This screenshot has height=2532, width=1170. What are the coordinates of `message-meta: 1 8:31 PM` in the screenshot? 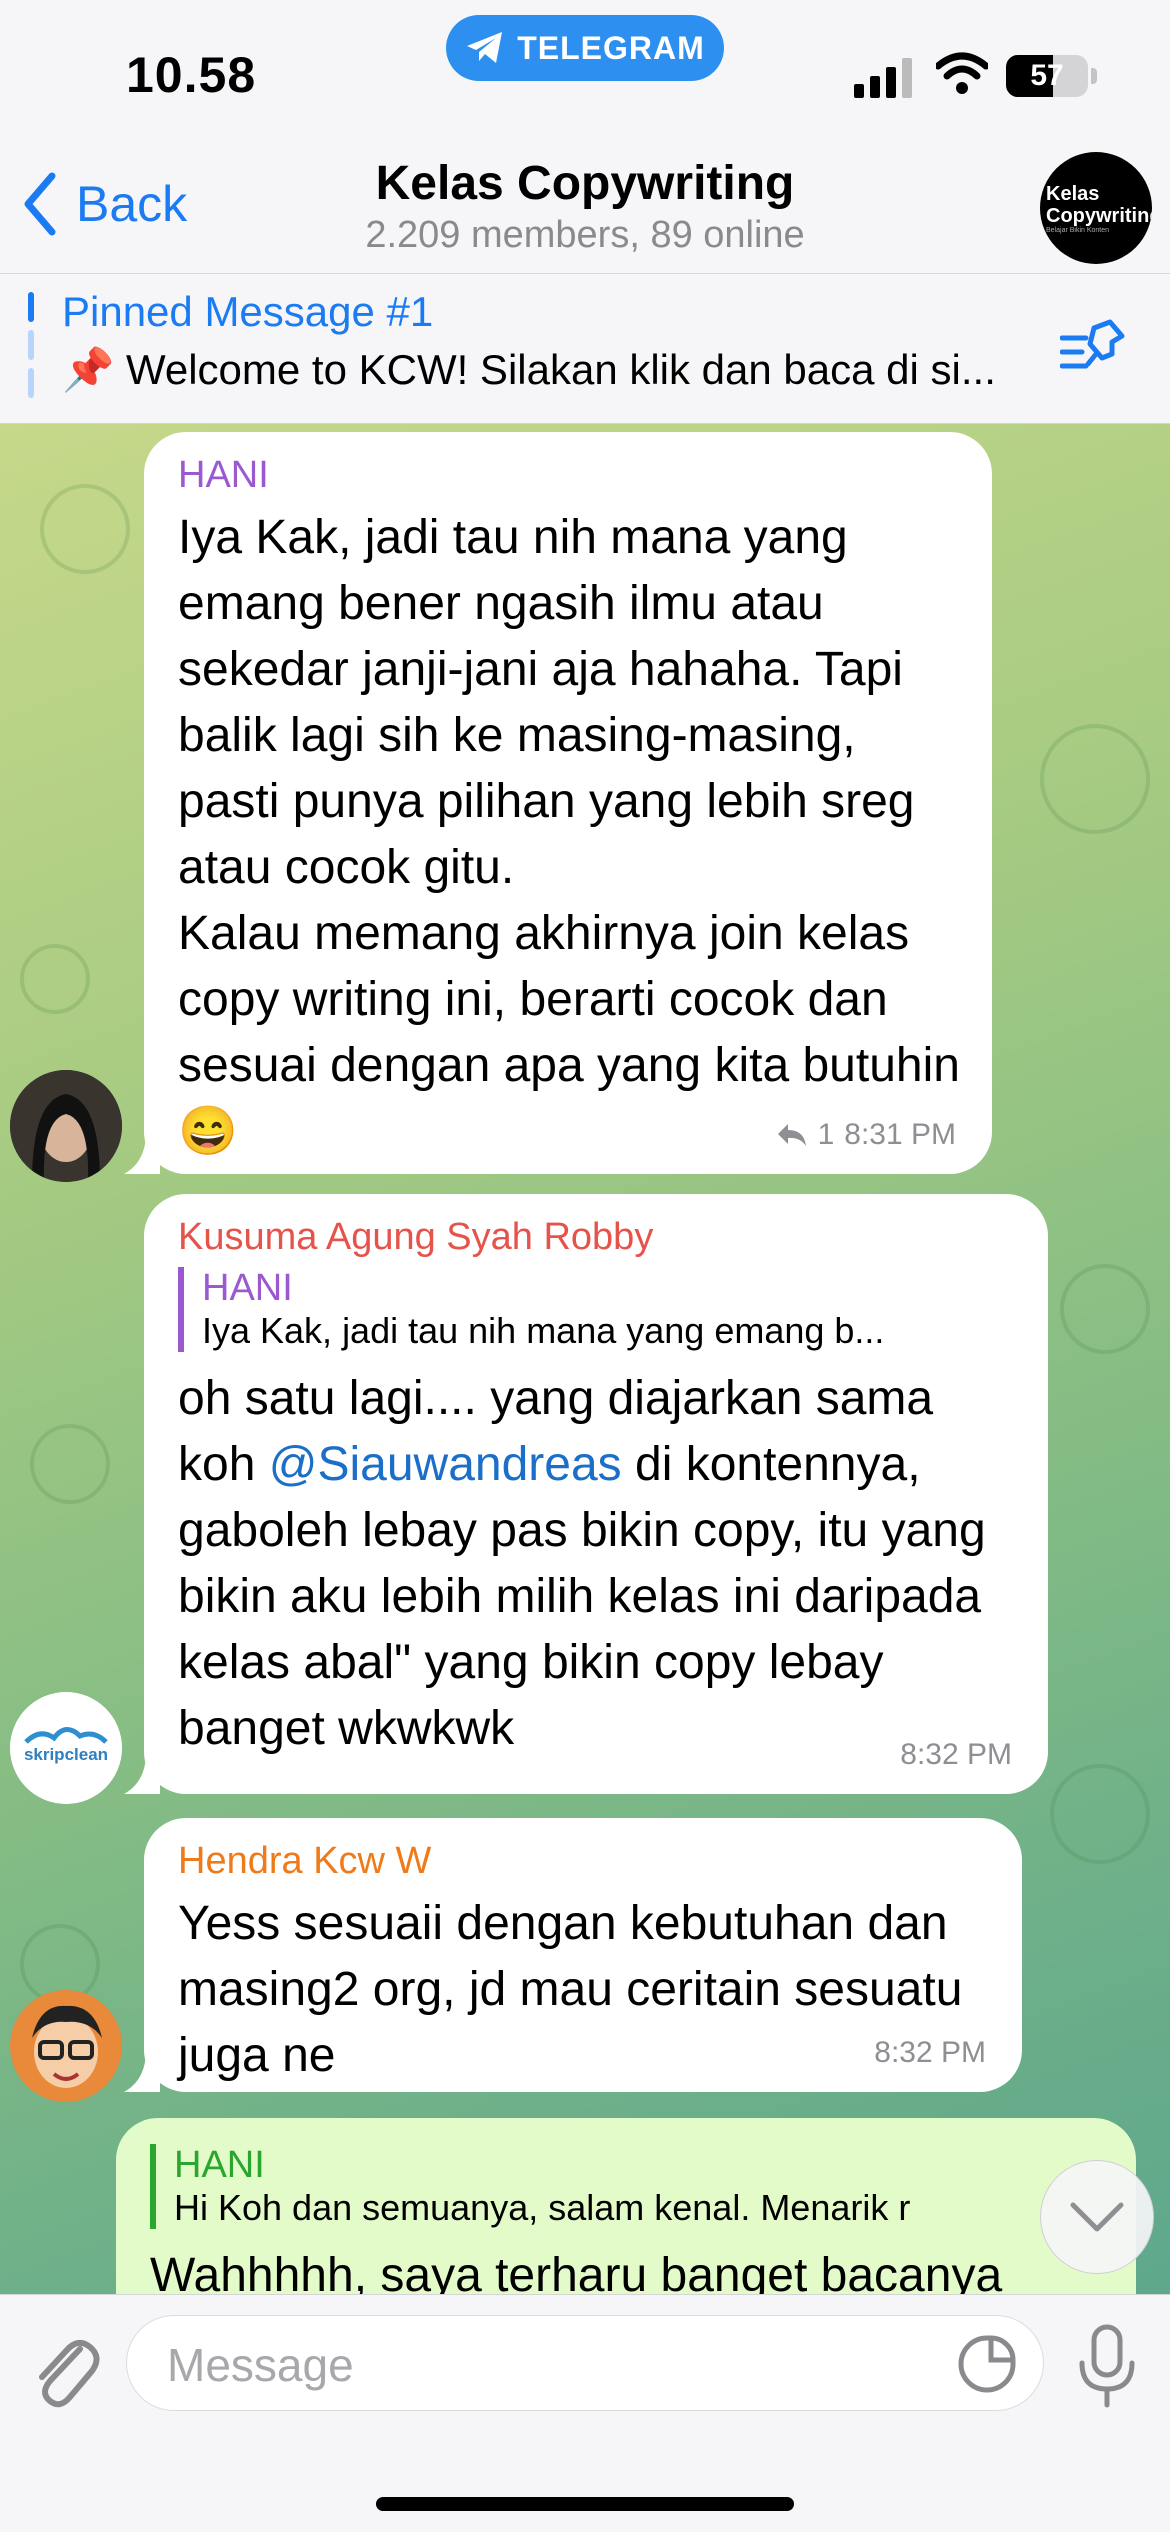 It's located at (866, 1135).